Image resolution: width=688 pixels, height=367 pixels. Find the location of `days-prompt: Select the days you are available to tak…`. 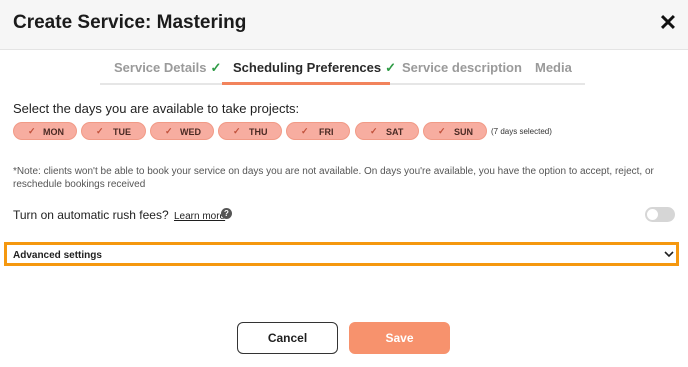

days-prompt: Select the days you are available to tak… is located at coordinates (156, 108).